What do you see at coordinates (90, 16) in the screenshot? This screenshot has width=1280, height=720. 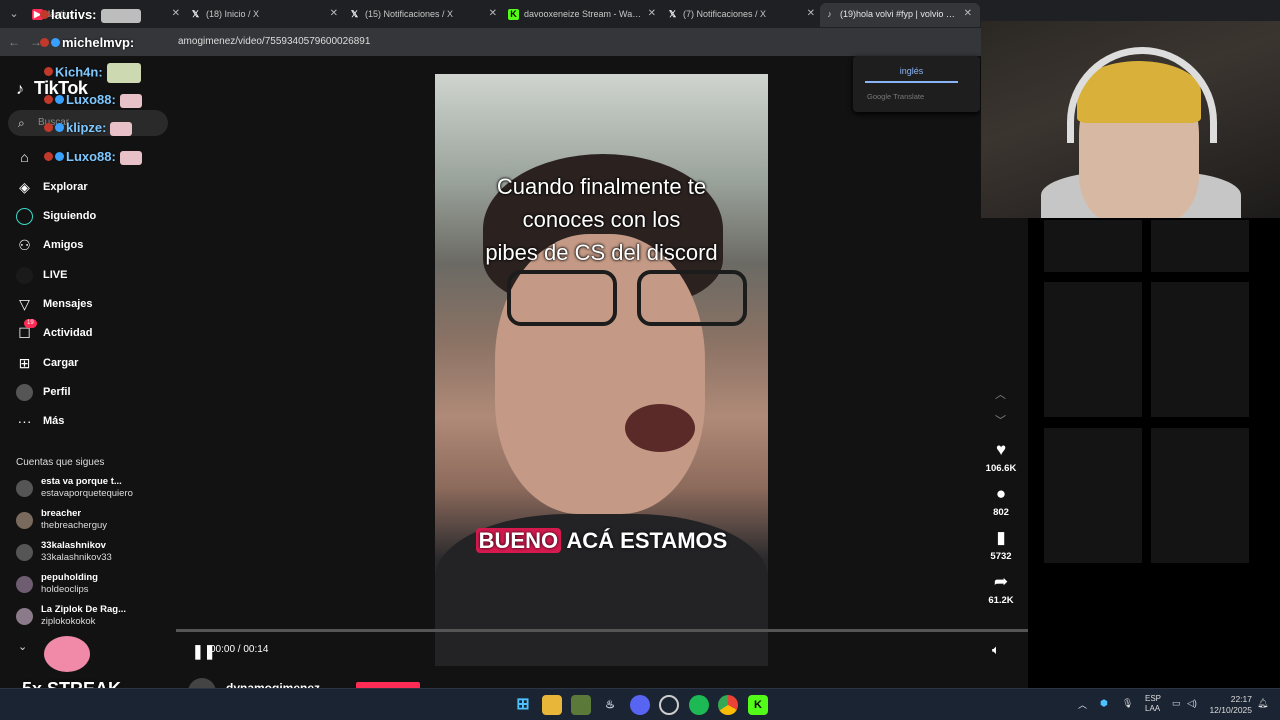 I see `chat-message: lautivs:` at bounding box center [90, 16].